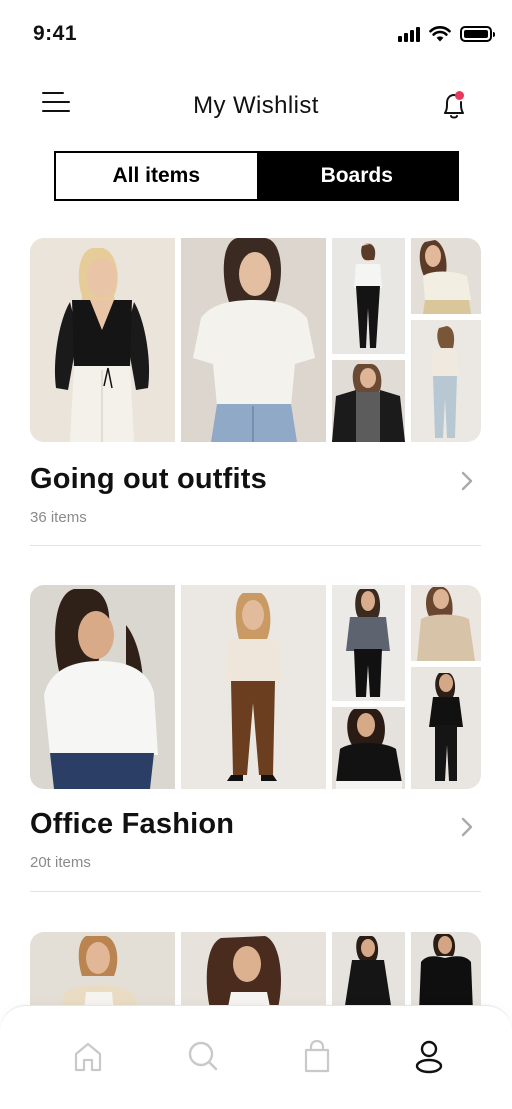  What do you see at coordinates (148, 479) in the screenshot?
I see `board-title: Going out outfits` at bounding box center [148, 479].